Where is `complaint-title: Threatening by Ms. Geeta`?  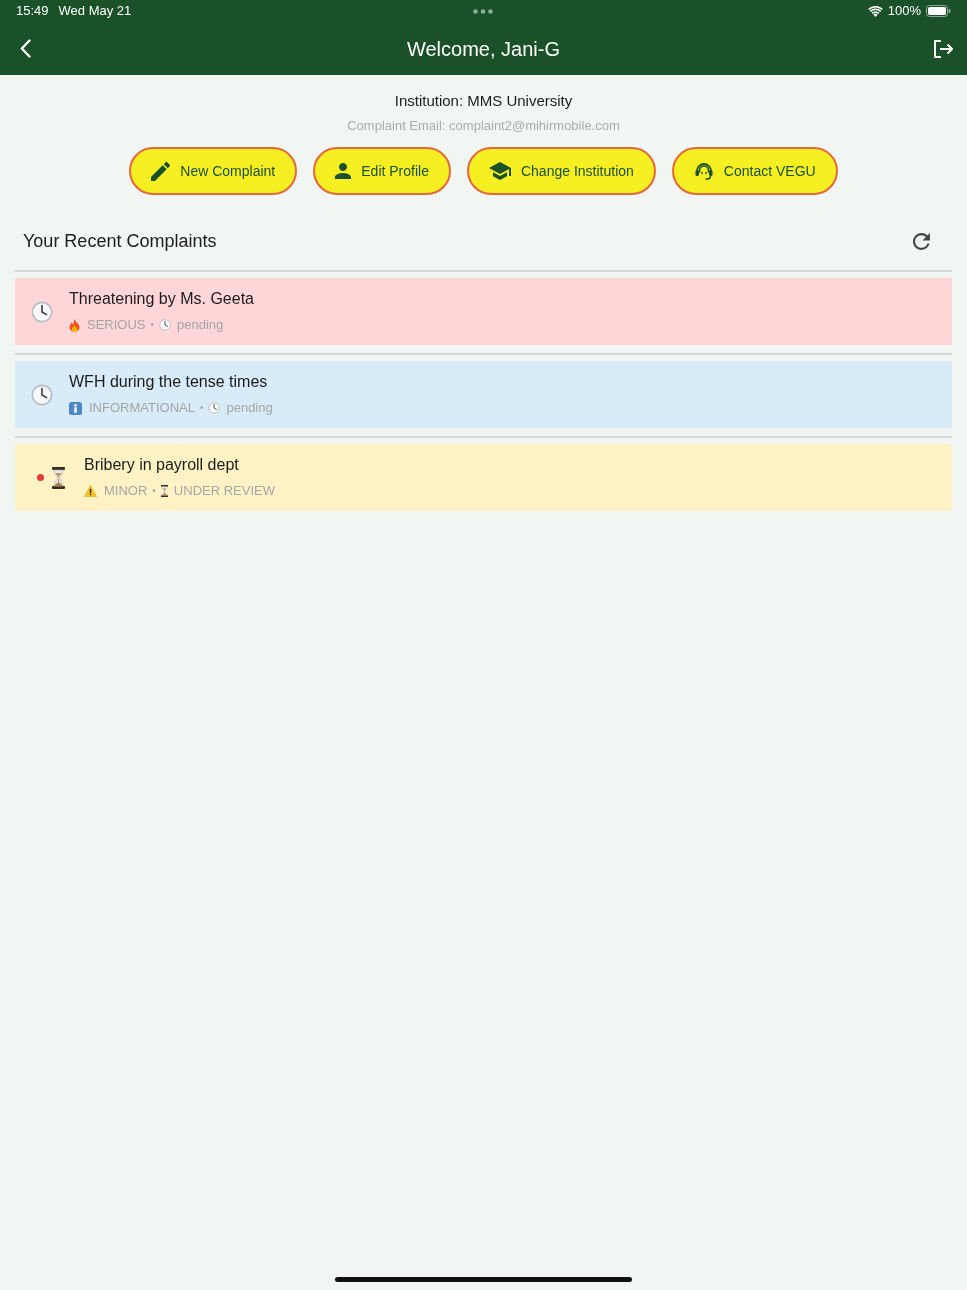
complaint-title: Threatening by Ms. Geeta is located at coordinates (161, 299).